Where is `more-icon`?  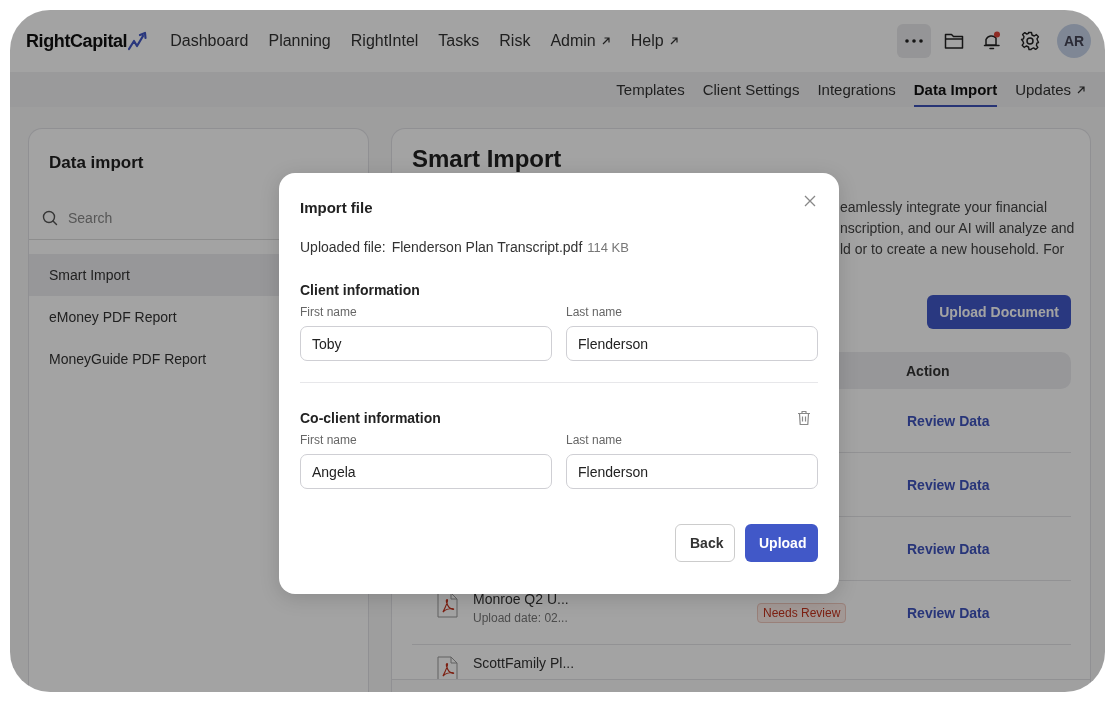 more-icon is located at coordinates (914, 41).